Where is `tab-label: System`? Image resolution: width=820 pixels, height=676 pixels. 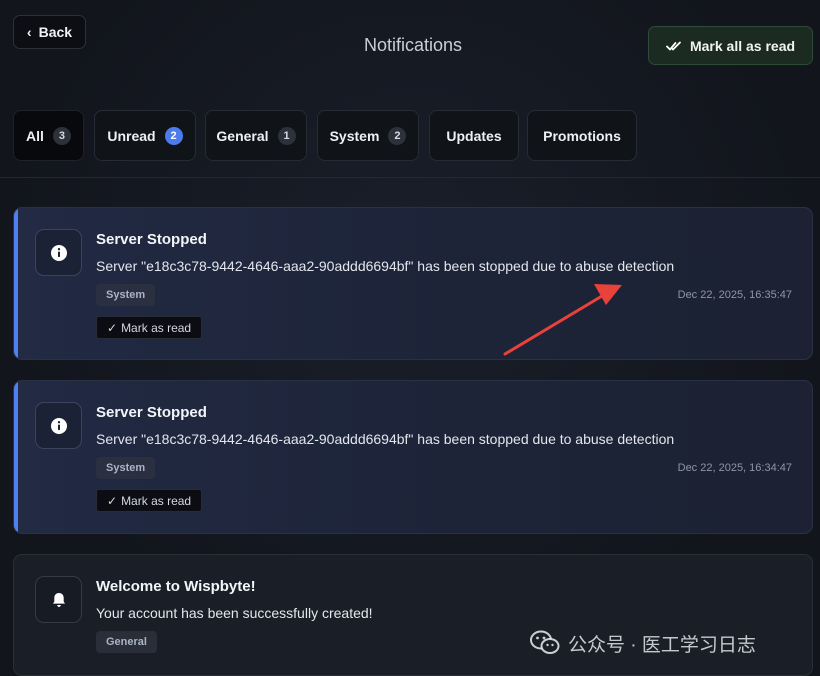 tab-label: System is located at coordinates (354, 135).